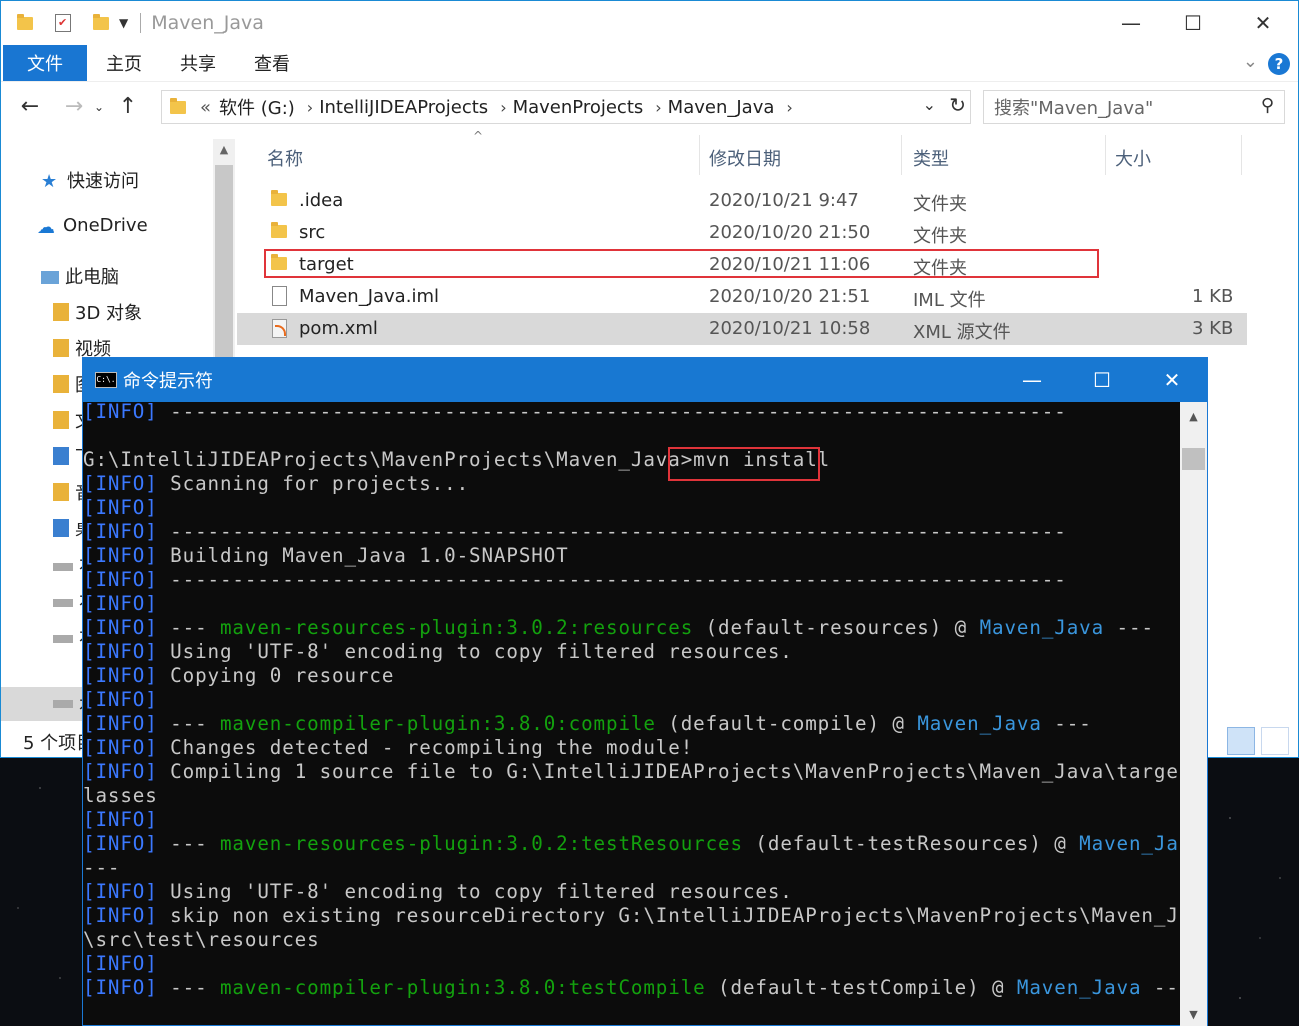 The image size is (1299, 1026). I want to click on breadcrumb-intellijideaprojects: IntelliJIDEAProjects, so click(403, 107).